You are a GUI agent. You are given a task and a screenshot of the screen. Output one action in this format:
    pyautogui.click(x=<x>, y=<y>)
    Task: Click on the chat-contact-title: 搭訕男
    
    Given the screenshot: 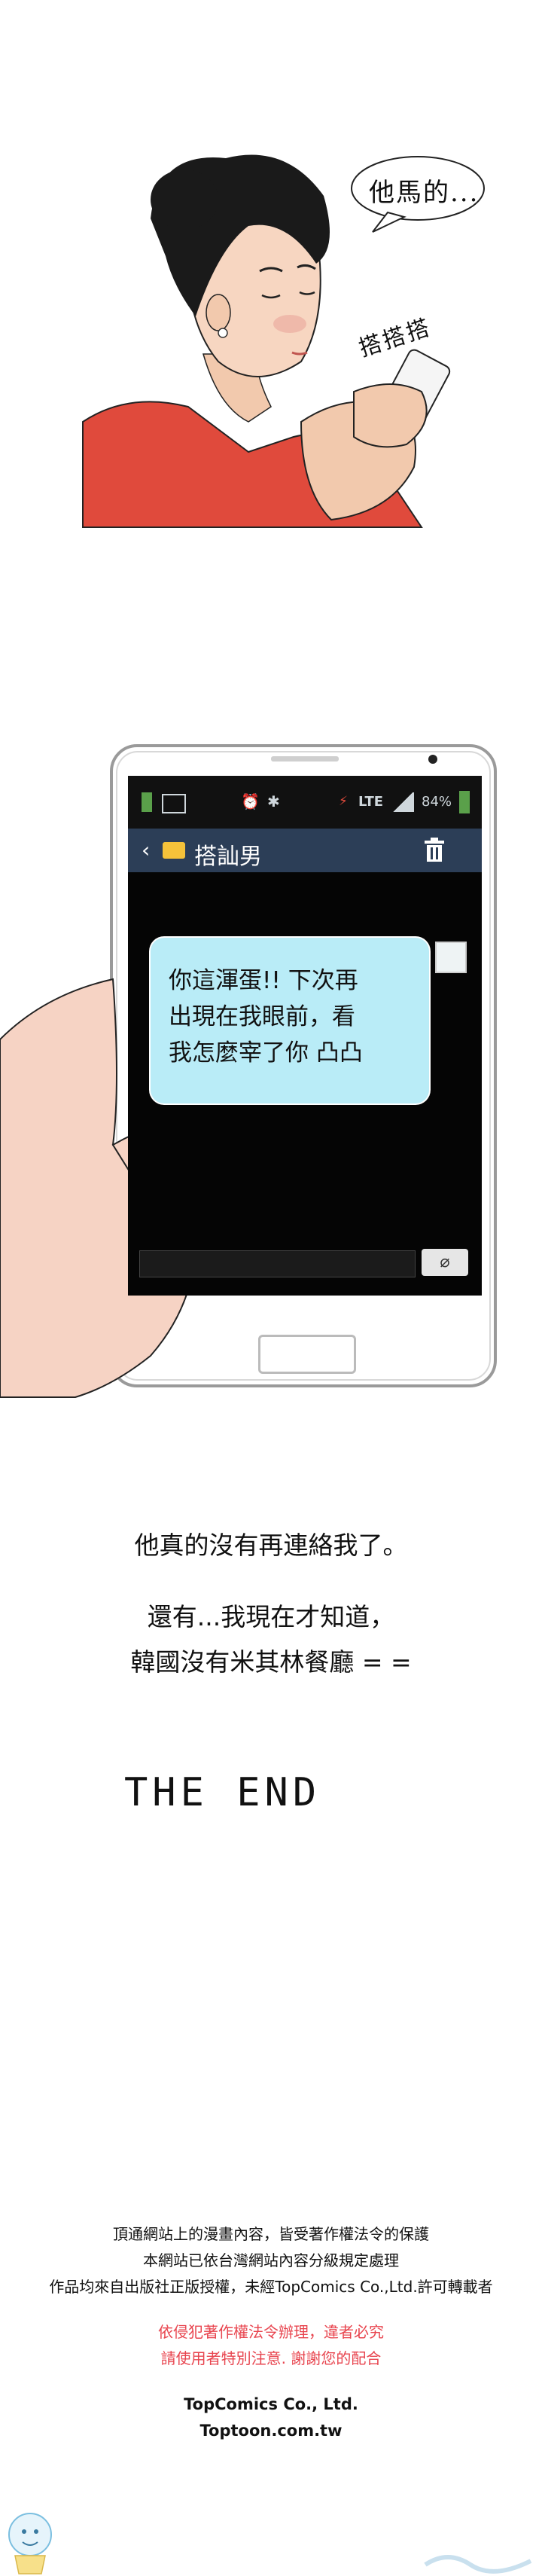 What is the action you would take?
    pyautogui.click(x=228, y=857)
    